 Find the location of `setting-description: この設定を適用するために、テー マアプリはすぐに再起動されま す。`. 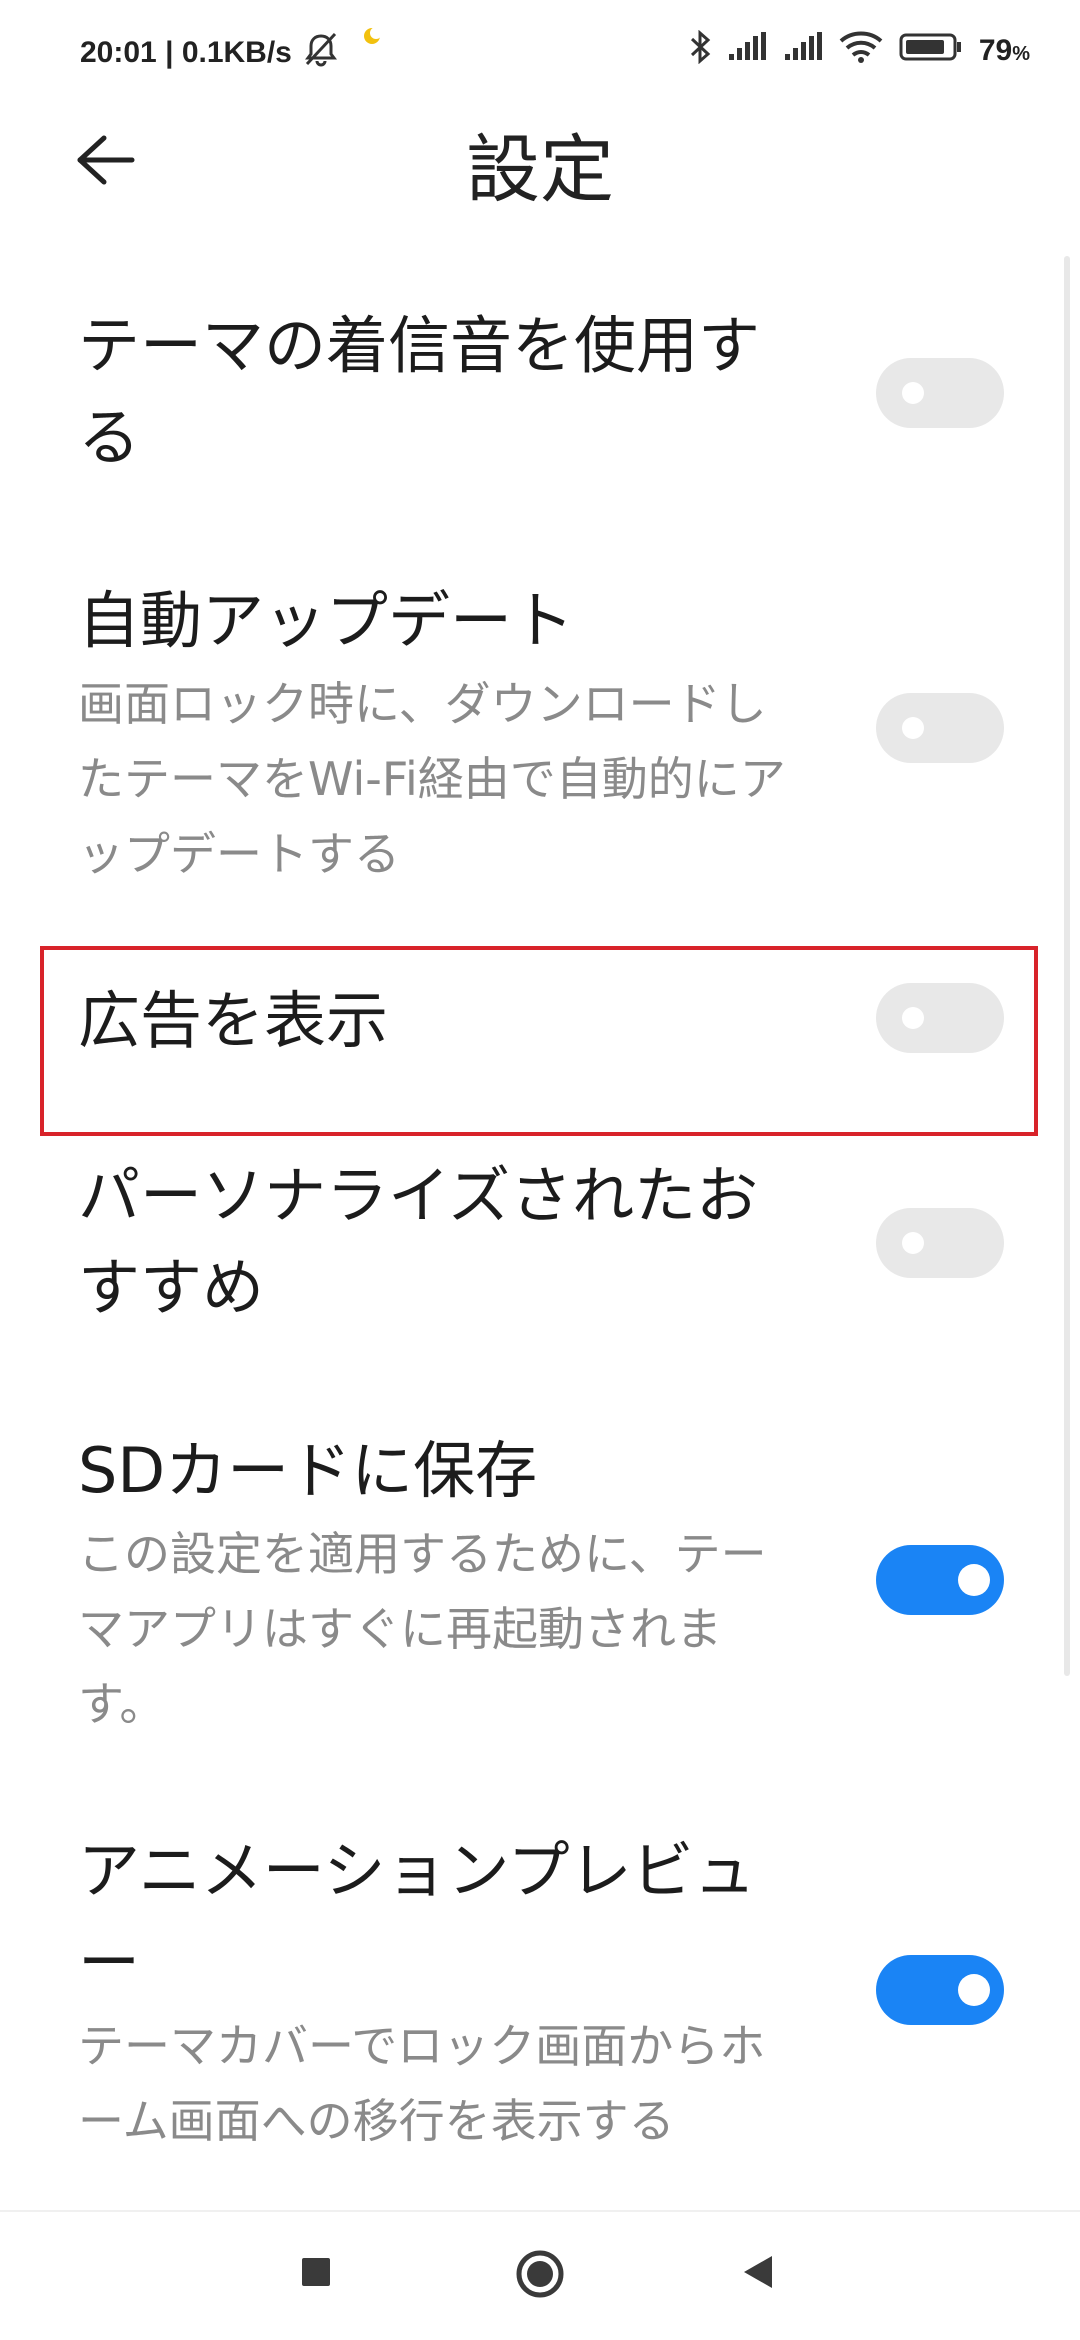

setting-description: この設定を適用するために、テー マアプリはすぐに再起動されま す。 is located at coordinates (422, 1629).